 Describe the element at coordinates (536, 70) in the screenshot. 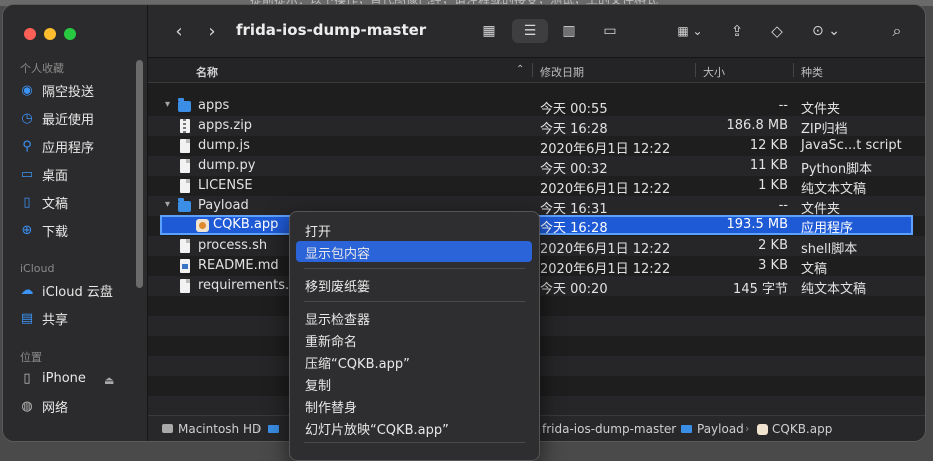

I see `column-header: 名称 ⌃ 修改日期 大小 种类` at that location.